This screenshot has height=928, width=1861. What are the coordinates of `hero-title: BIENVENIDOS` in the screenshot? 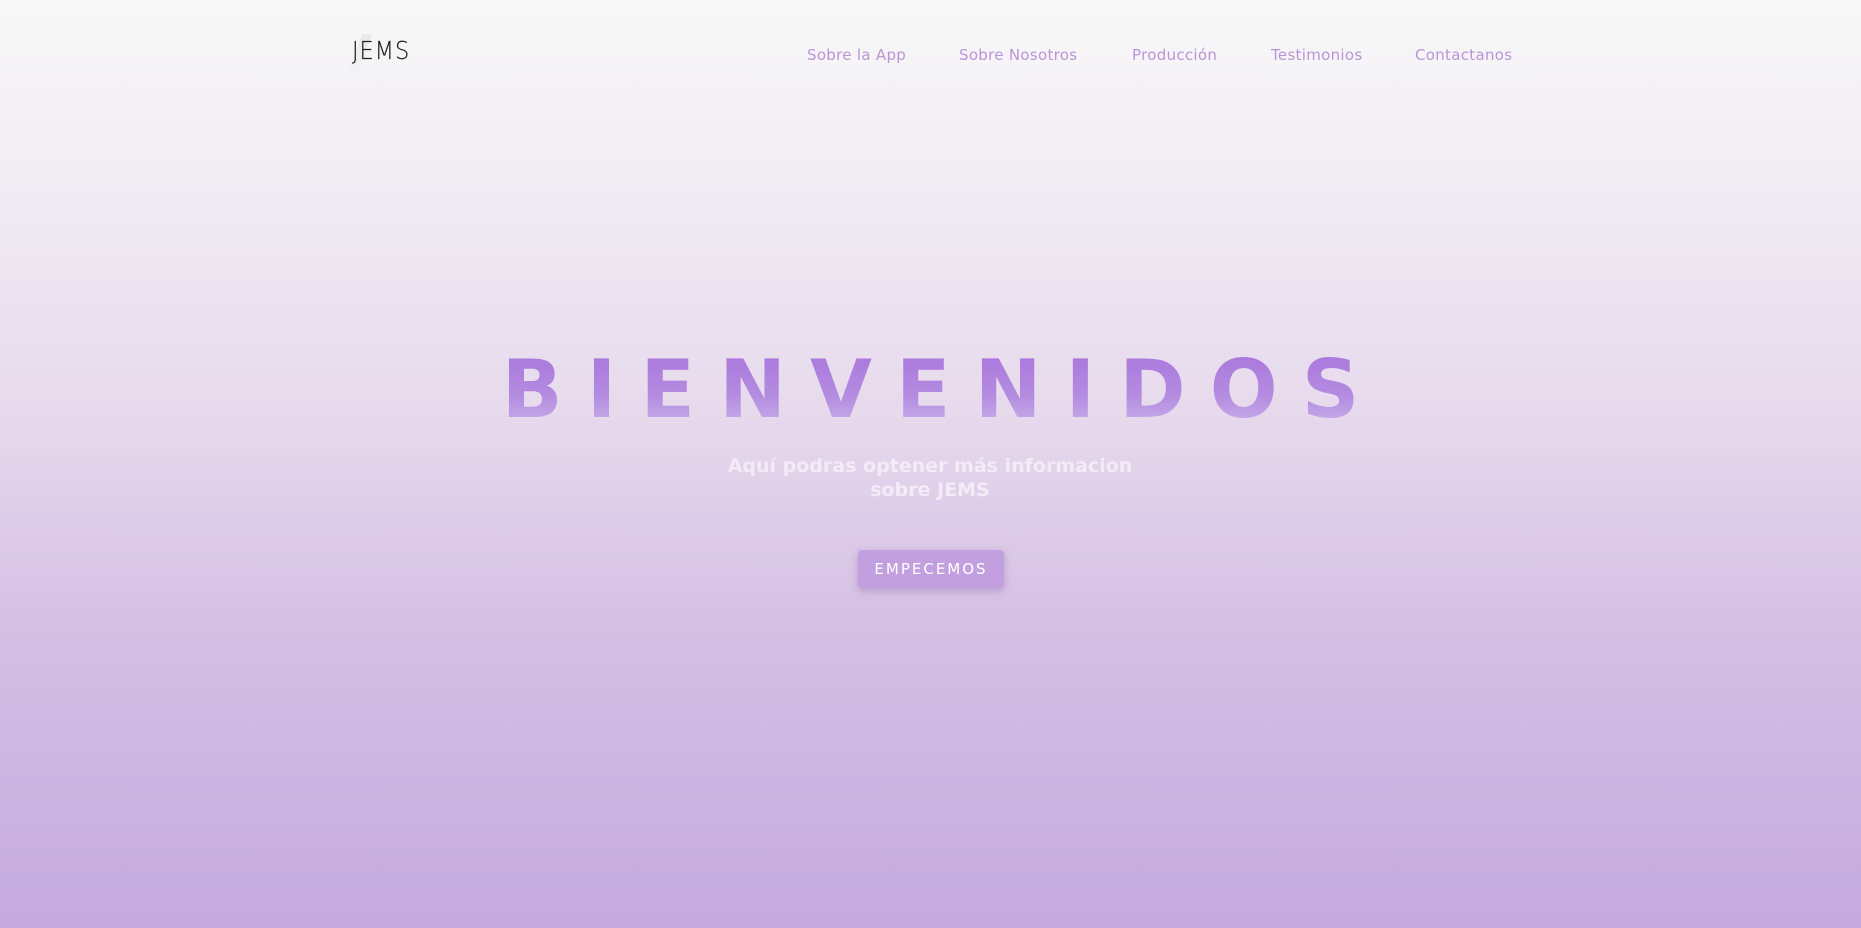 It's located at (930, 390).